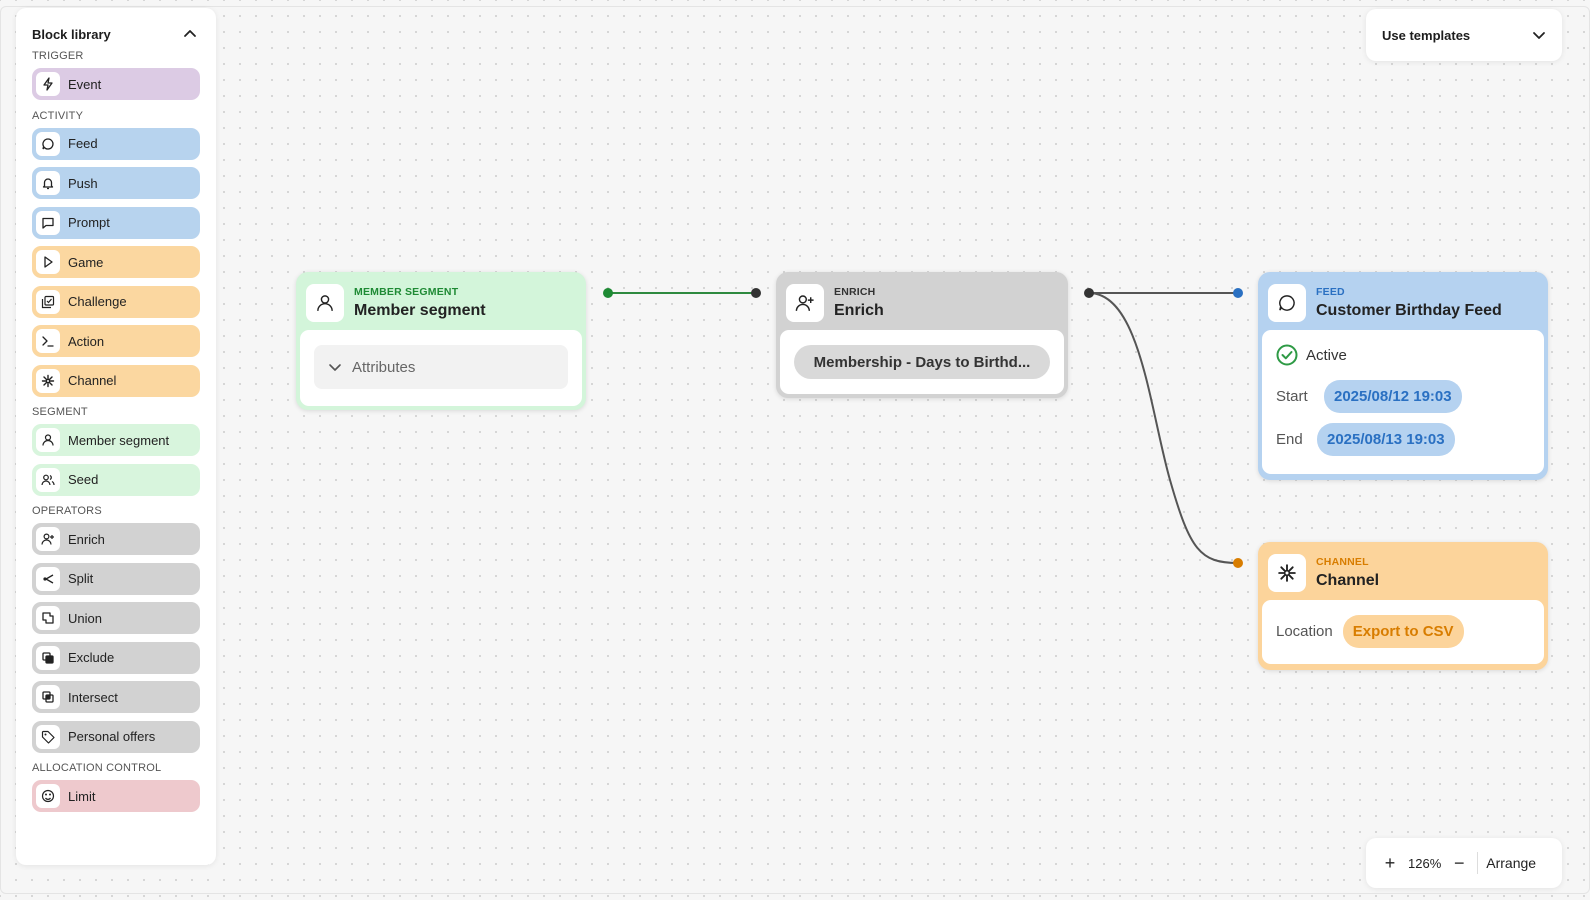  I want to click on use-templates-dropdown: Use templates, so click(1464, 35).